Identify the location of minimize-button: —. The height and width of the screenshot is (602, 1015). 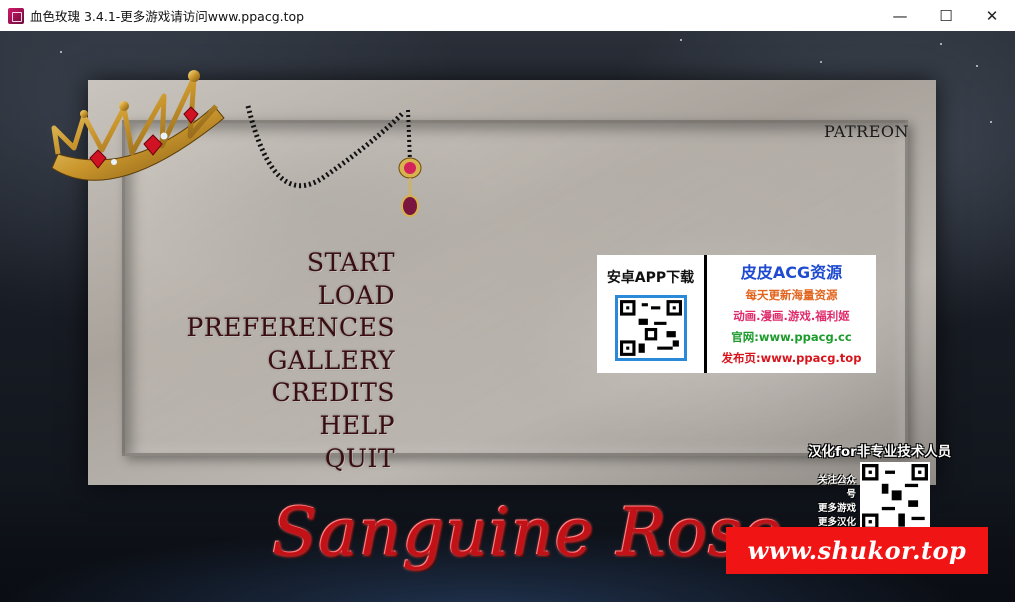
(900, 15).